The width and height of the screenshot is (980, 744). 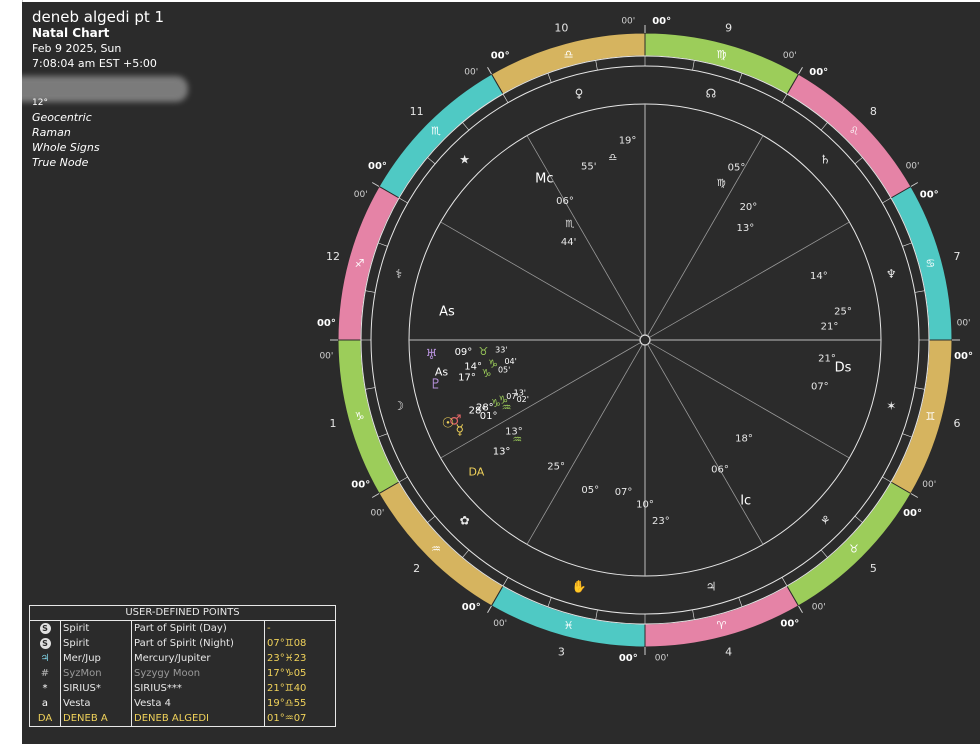 I want to click on udp-icon: ♃, so click(x=45, y=658).